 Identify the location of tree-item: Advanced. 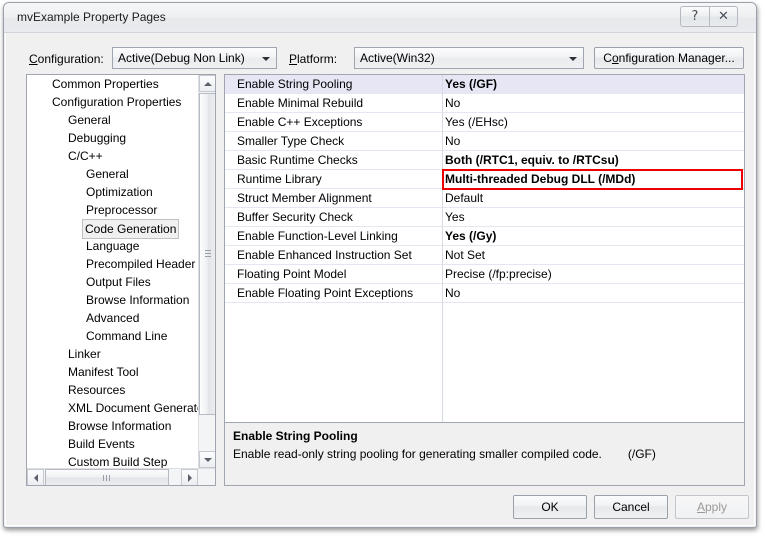
(113, 318).